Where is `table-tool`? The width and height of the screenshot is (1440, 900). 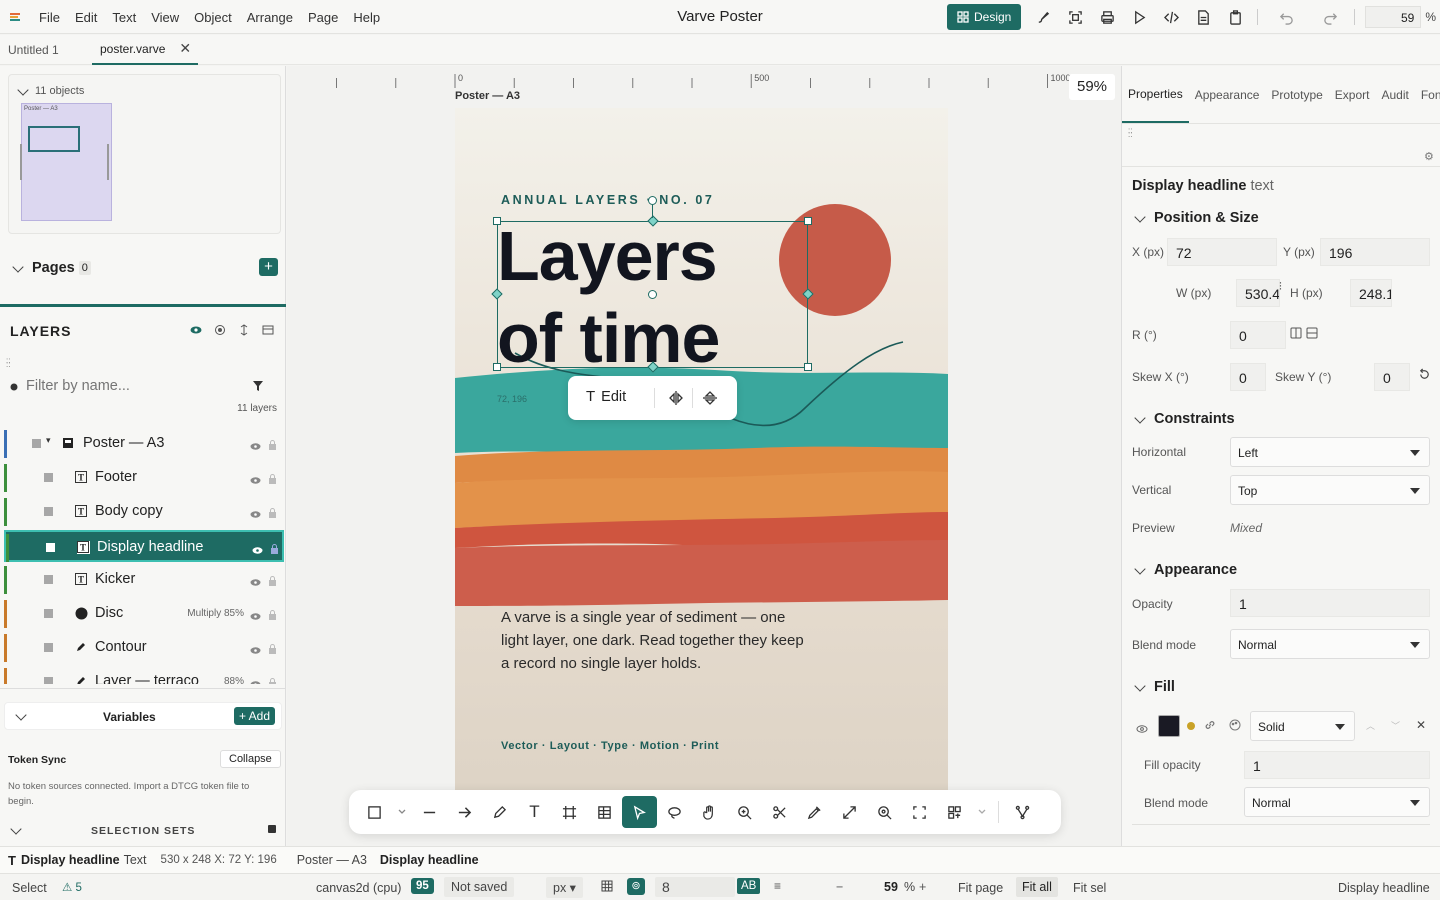 table-tool is located at coordinates (604, 812).